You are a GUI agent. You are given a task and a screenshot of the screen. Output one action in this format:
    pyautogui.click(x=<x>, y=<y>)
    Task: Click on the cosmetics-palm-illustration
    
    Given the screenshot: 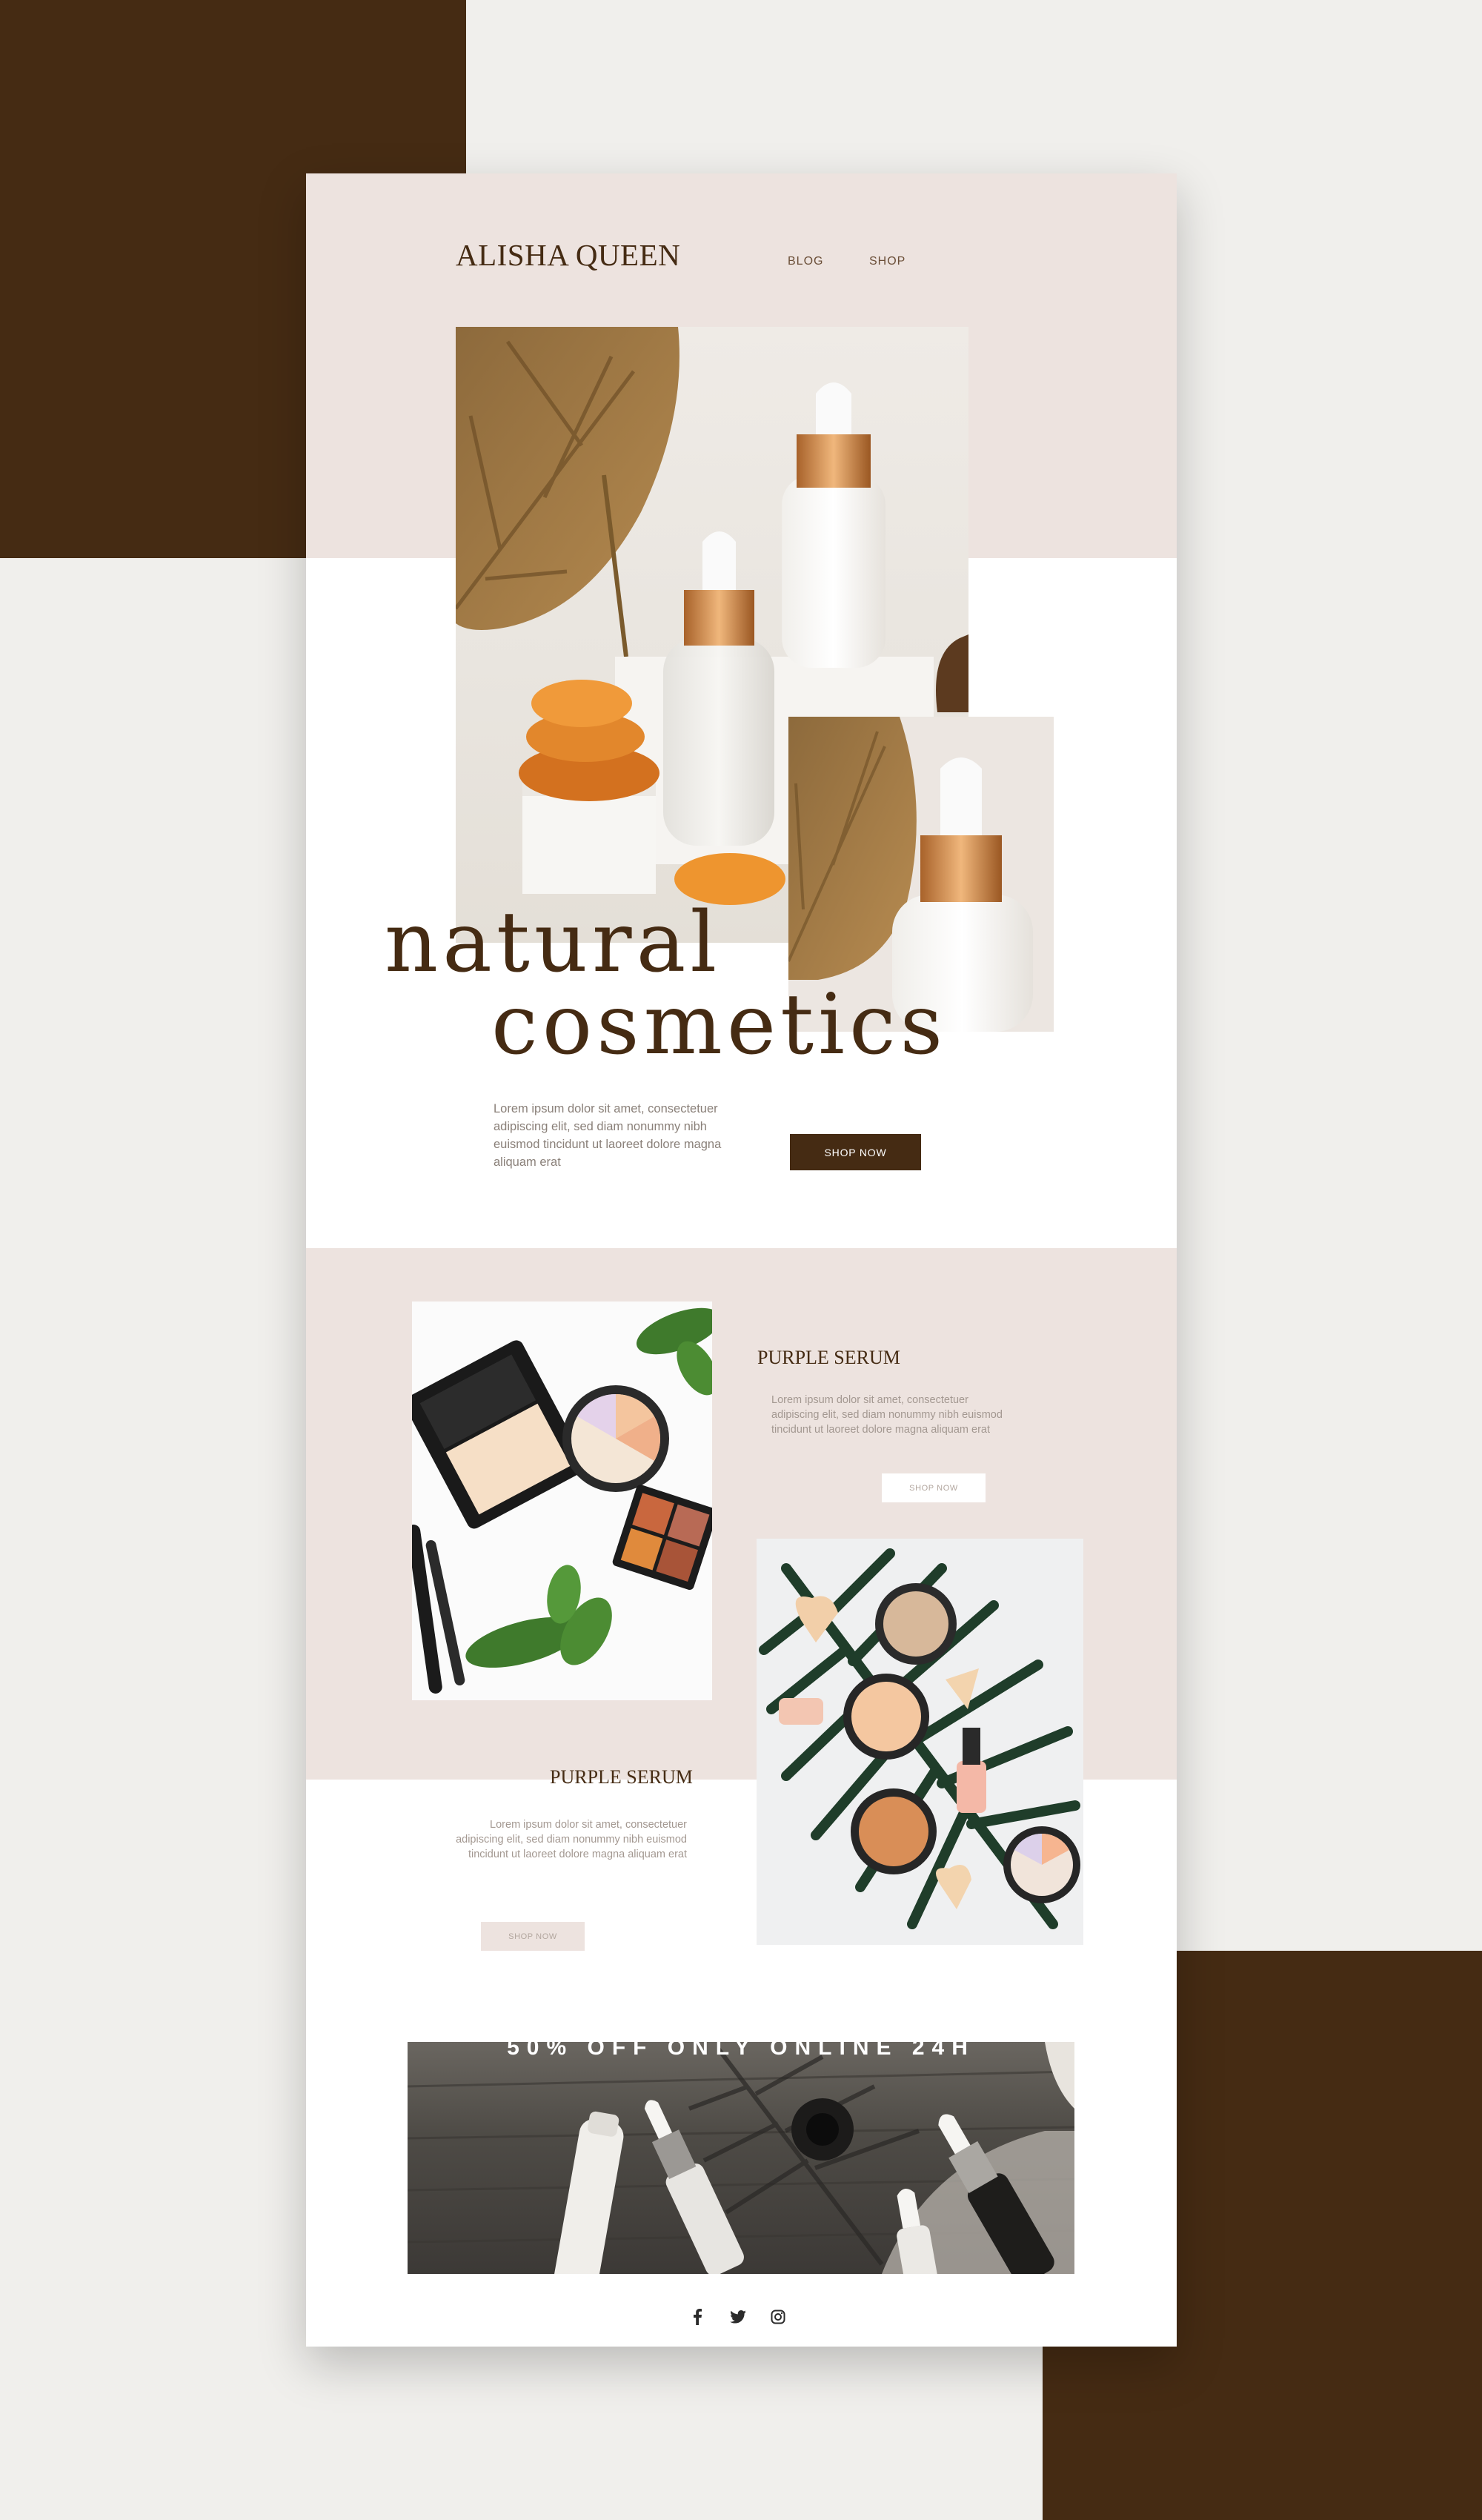 What is the action you would take?
    pyautogui.click(x=919, y=1738)
    